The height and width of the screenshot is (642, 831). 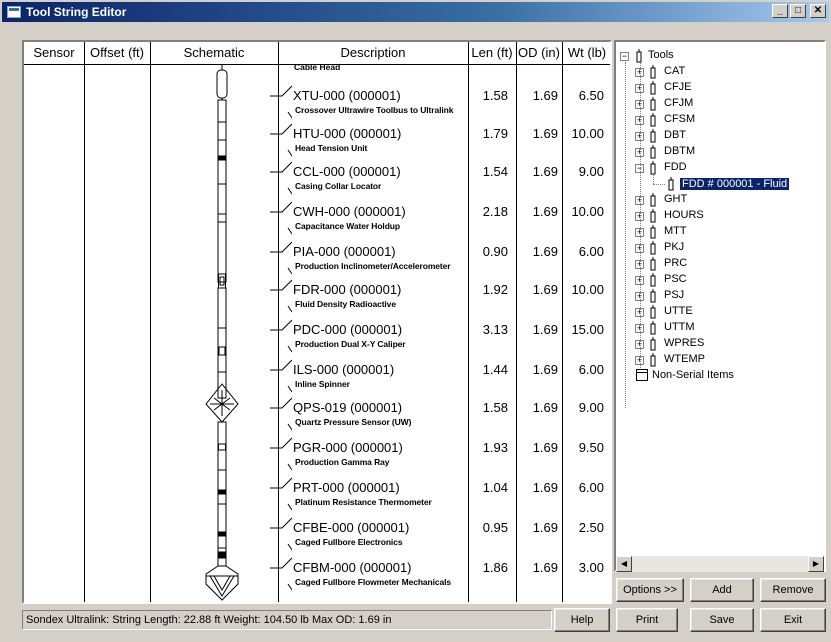 What do you see at coordinates (684, 343) in the screenshot?
I see `tree-item-label: WPRES` at bounding box center [684, 343].